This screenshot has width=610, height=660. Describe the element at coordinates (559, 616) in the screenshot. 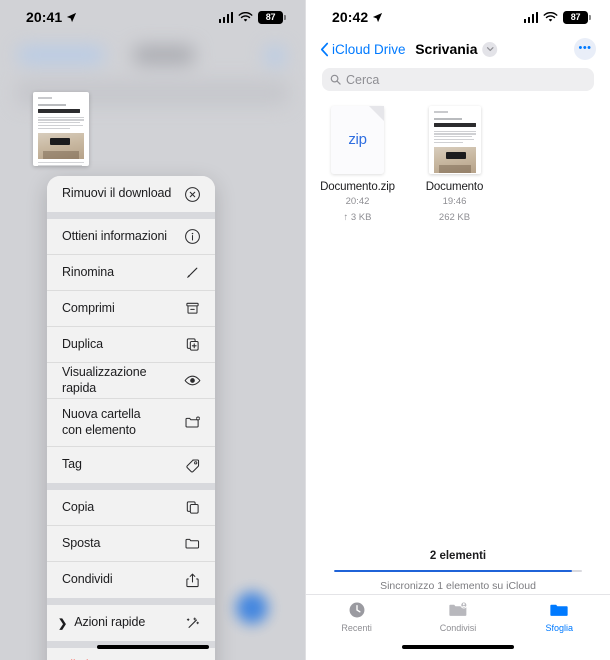

I see `tab-sfoglia: Sfoglia` at that location.